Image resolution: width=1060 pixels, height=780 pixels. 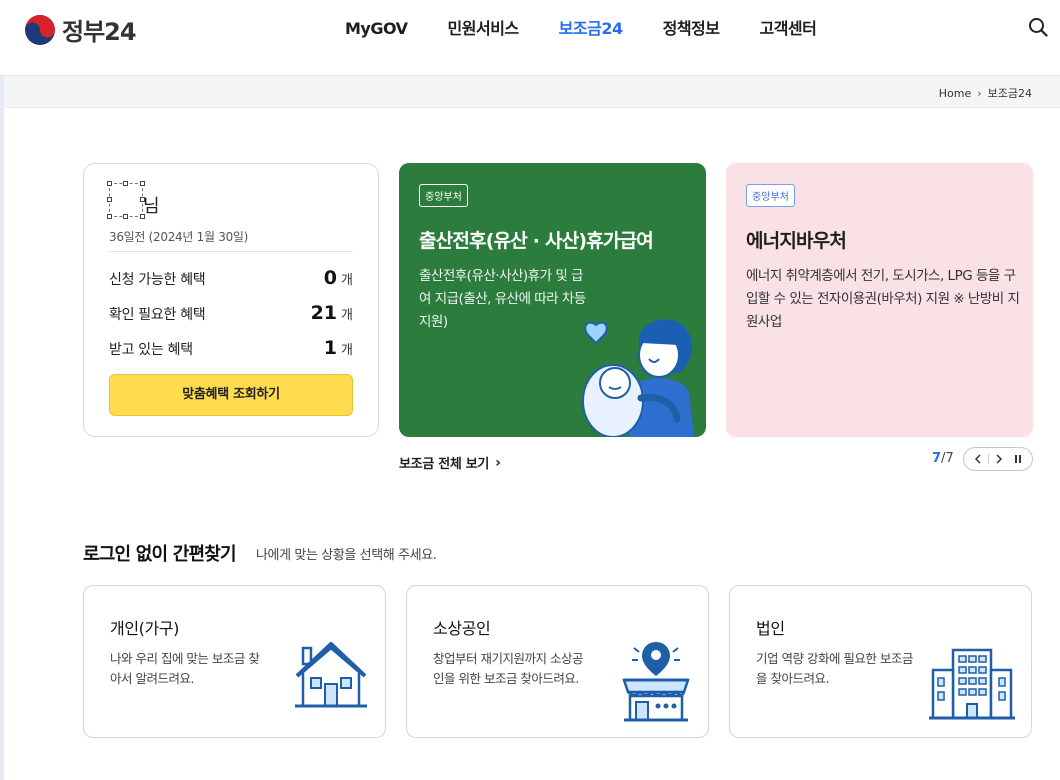 I want to click on logo-text: 정부24, so click(x=99, y=32).